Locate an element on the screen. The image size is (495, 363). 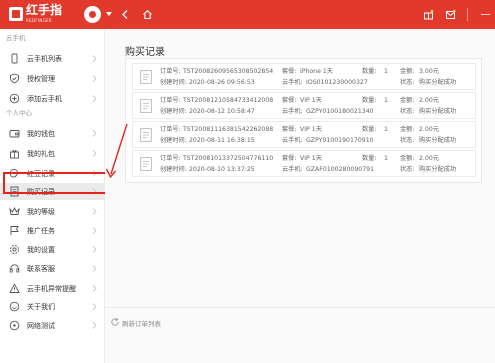
package-name: iPhone 1天 is located at coordinates (316, 71).